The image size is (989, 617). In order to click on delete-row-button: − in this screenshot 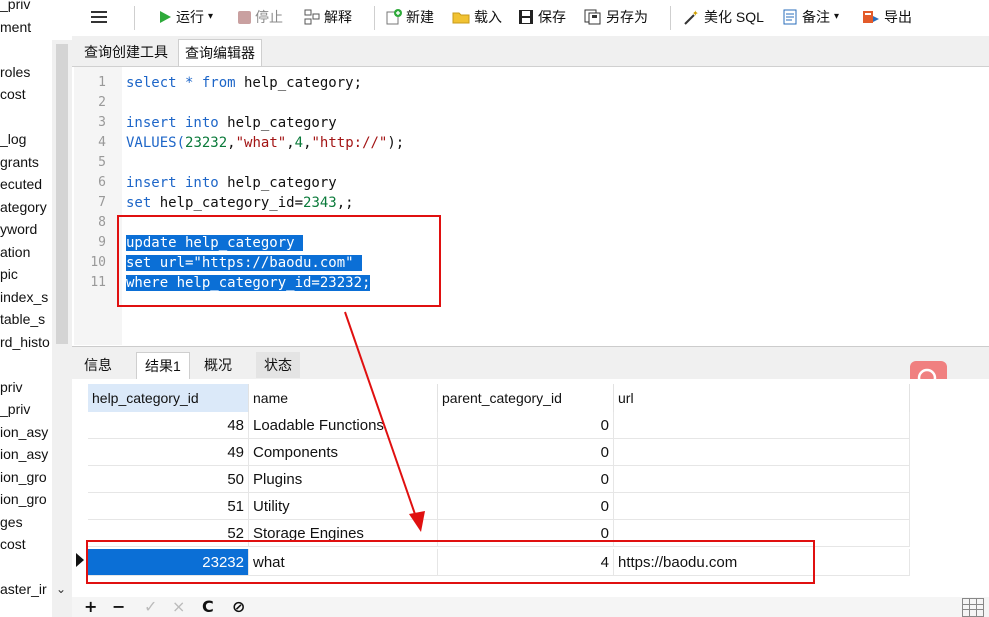, I will do `click(118, 607)`.